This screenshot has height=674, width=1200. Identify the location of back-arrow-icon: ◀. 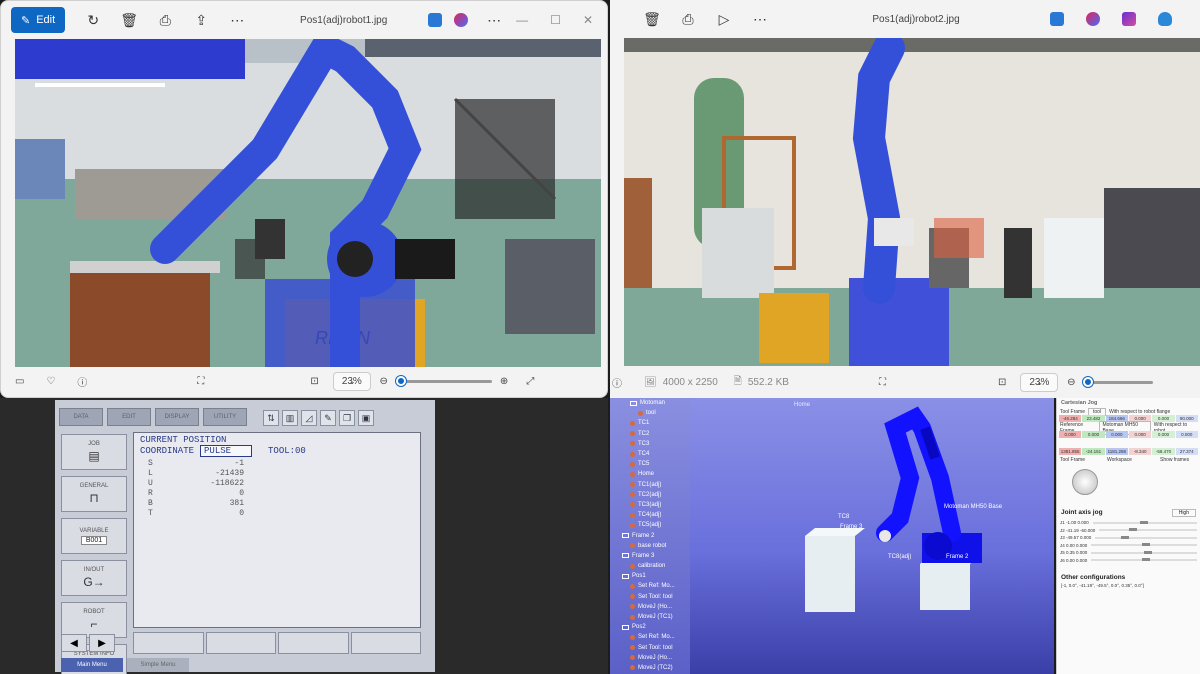
(74, 643).